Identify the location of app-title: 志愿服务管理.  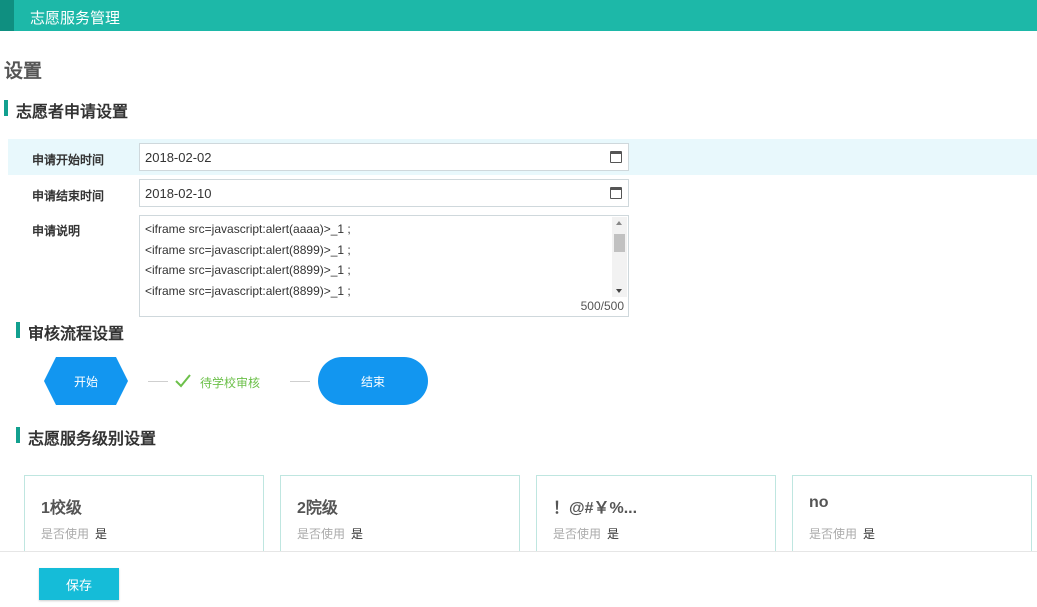
(75, 18).